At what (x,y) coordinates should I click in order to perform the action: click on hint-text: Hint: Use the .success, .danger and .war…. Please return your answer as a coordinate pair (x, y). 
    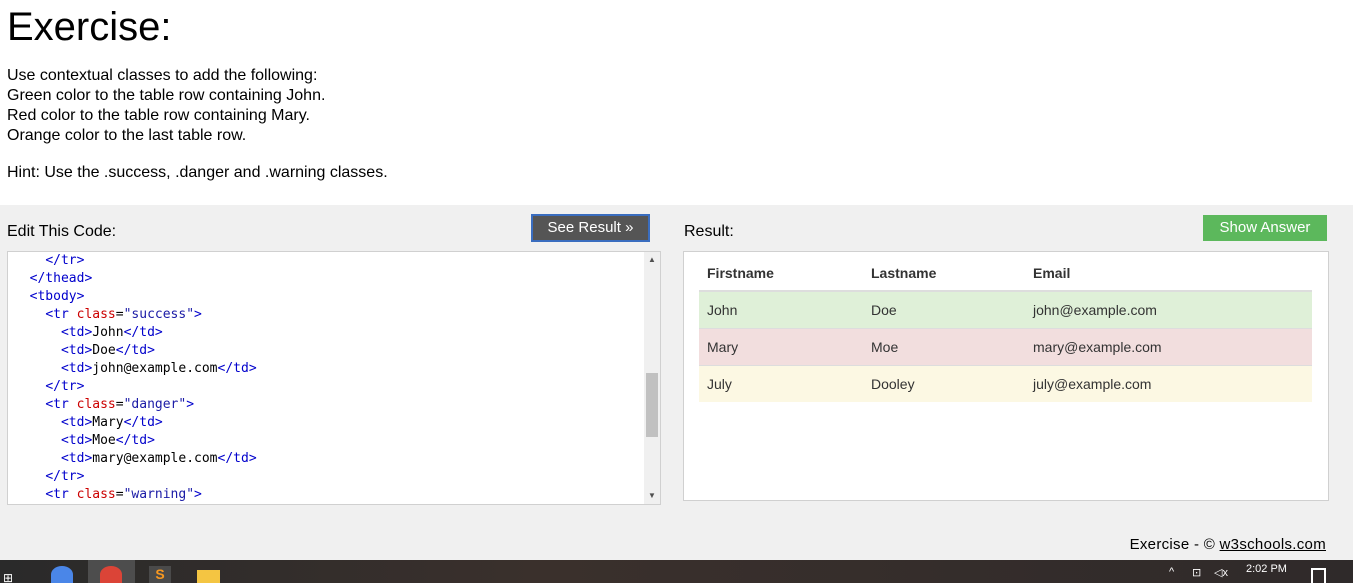
    Looking at the image, I should click on (197, 172).